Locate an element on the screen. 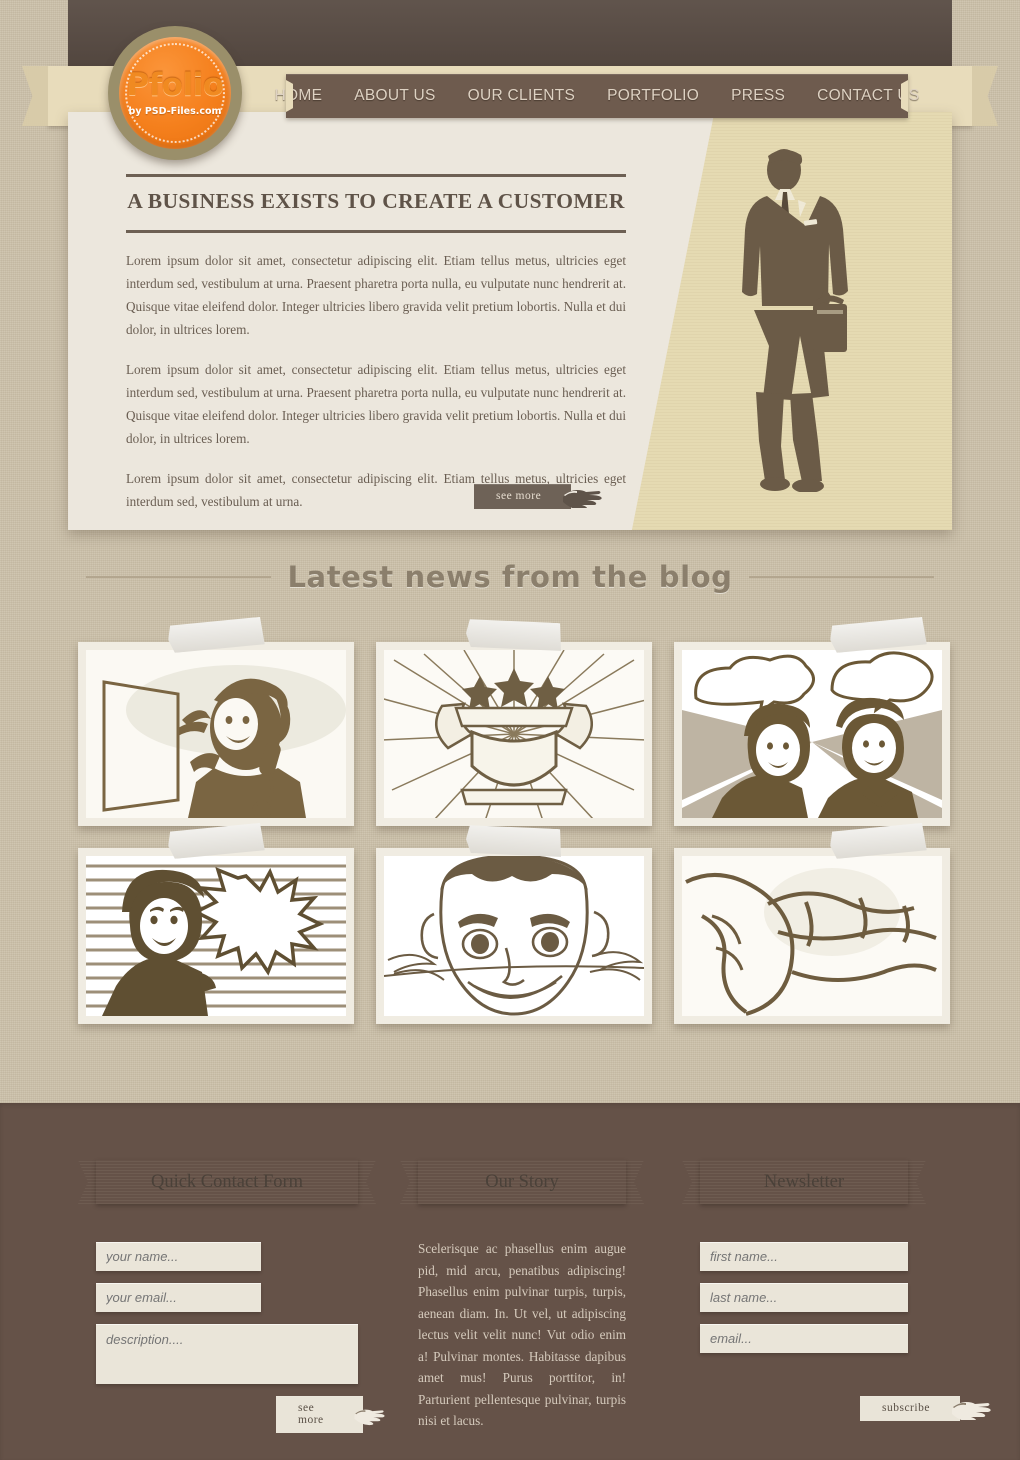  blog-heading: Latest news from the blog is located at coordinates (510, 577).